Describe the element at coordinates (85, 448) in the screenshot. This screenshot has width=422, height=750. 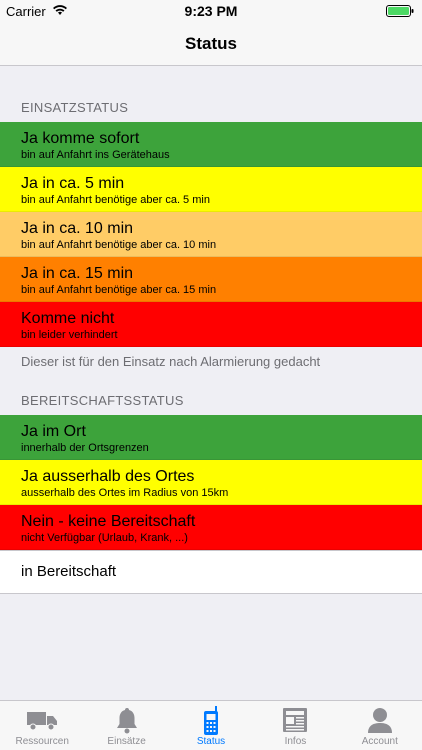
I see `status-option-subtitle: innerhalb der Ortsgrenzen` at that location.